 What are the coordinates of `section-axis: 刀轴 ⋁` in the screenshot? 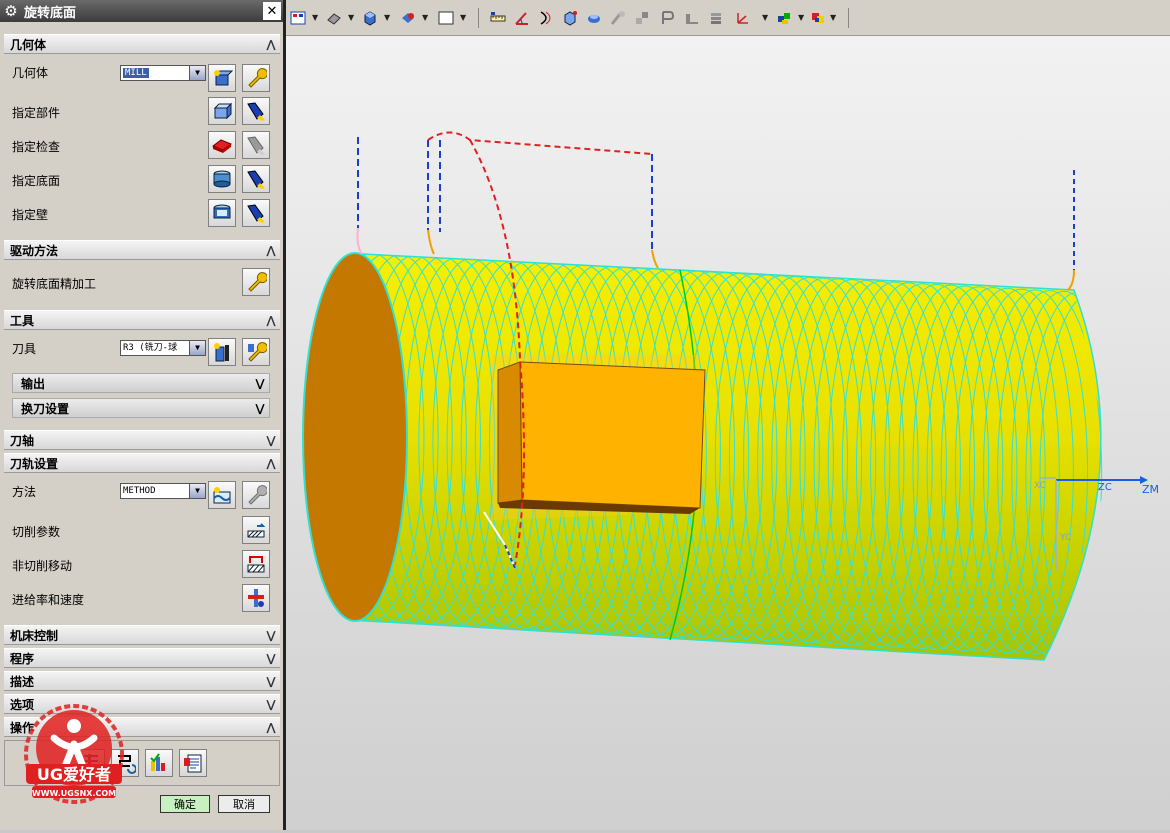 It's located at (142, 440).